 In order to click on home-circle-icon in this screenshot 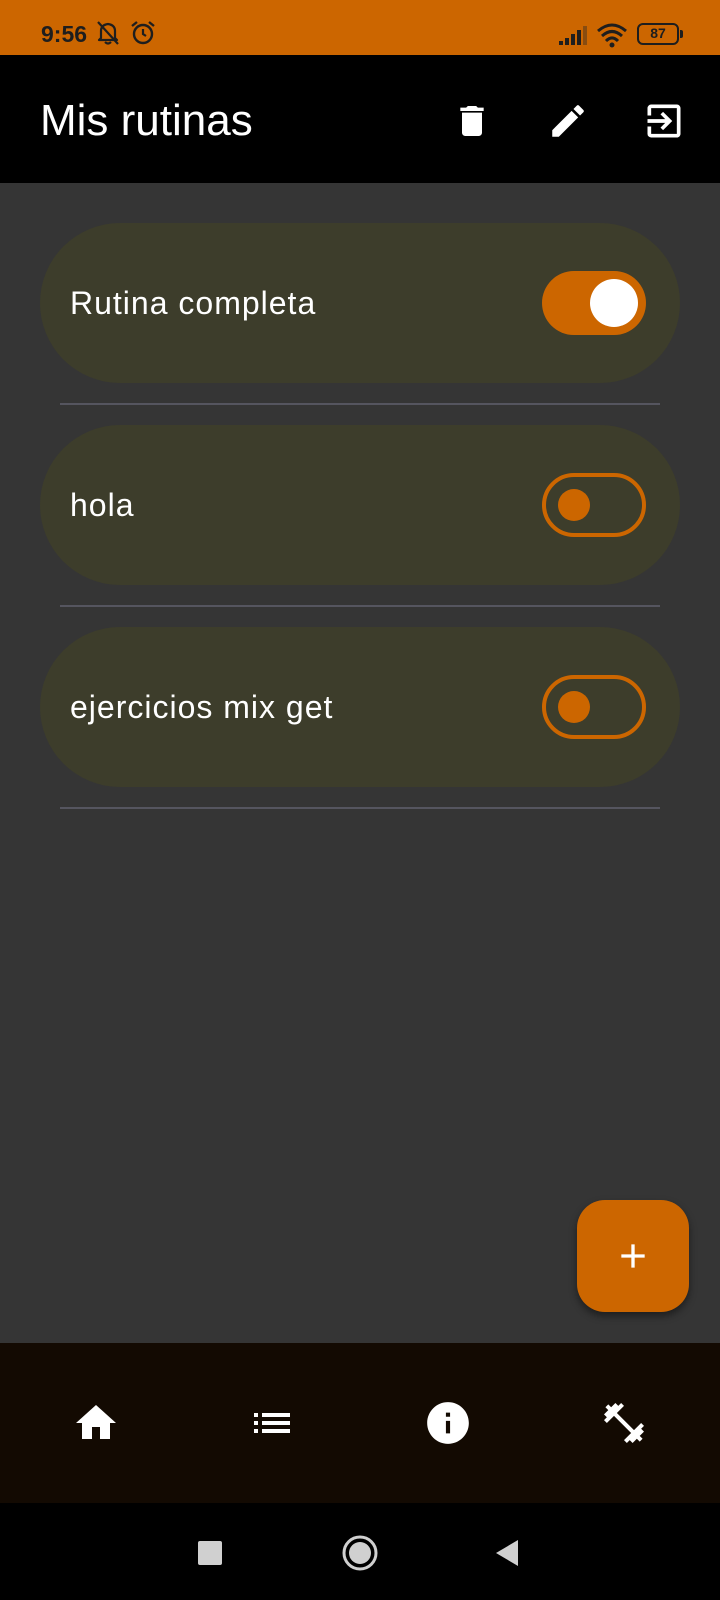, I will do `click(360, 1553)`.